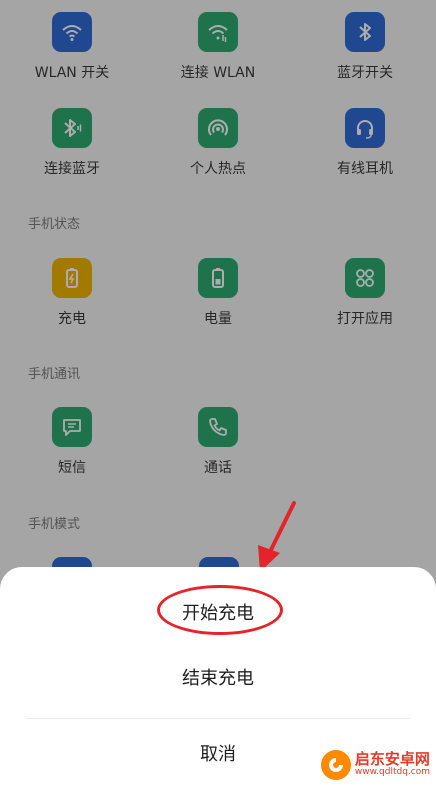 This screenshot has height=786, width=436. I want to click on watermark-logo-icon, so click(335, 765).